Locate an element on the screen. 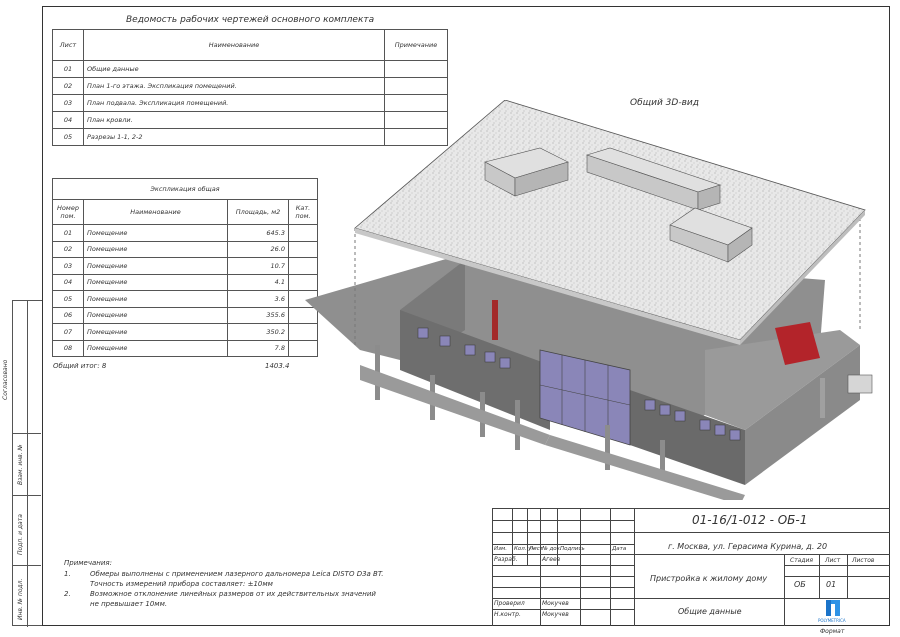  explication-total-value: 1403.4 is located at coordinates (277, 366).